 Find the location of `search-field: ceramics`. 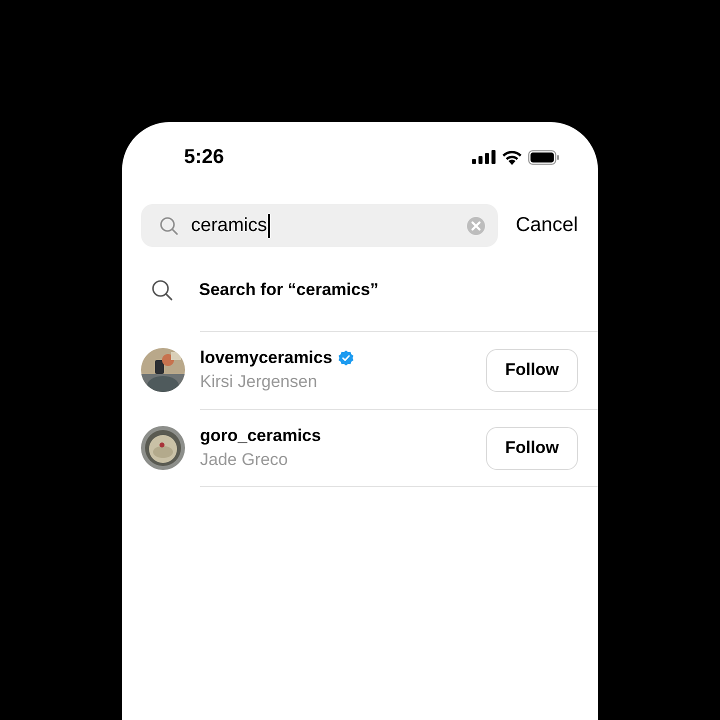

search-field: ceramics is located at coordinates (319, 225).